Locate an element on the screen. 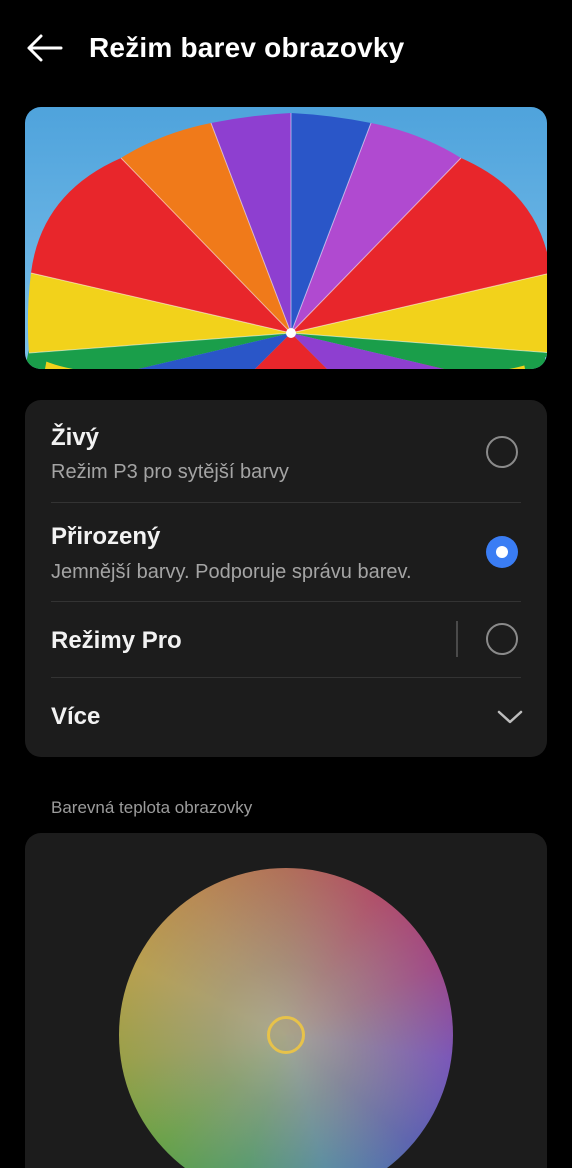  radio-natural is located at coordinates (502, 552).